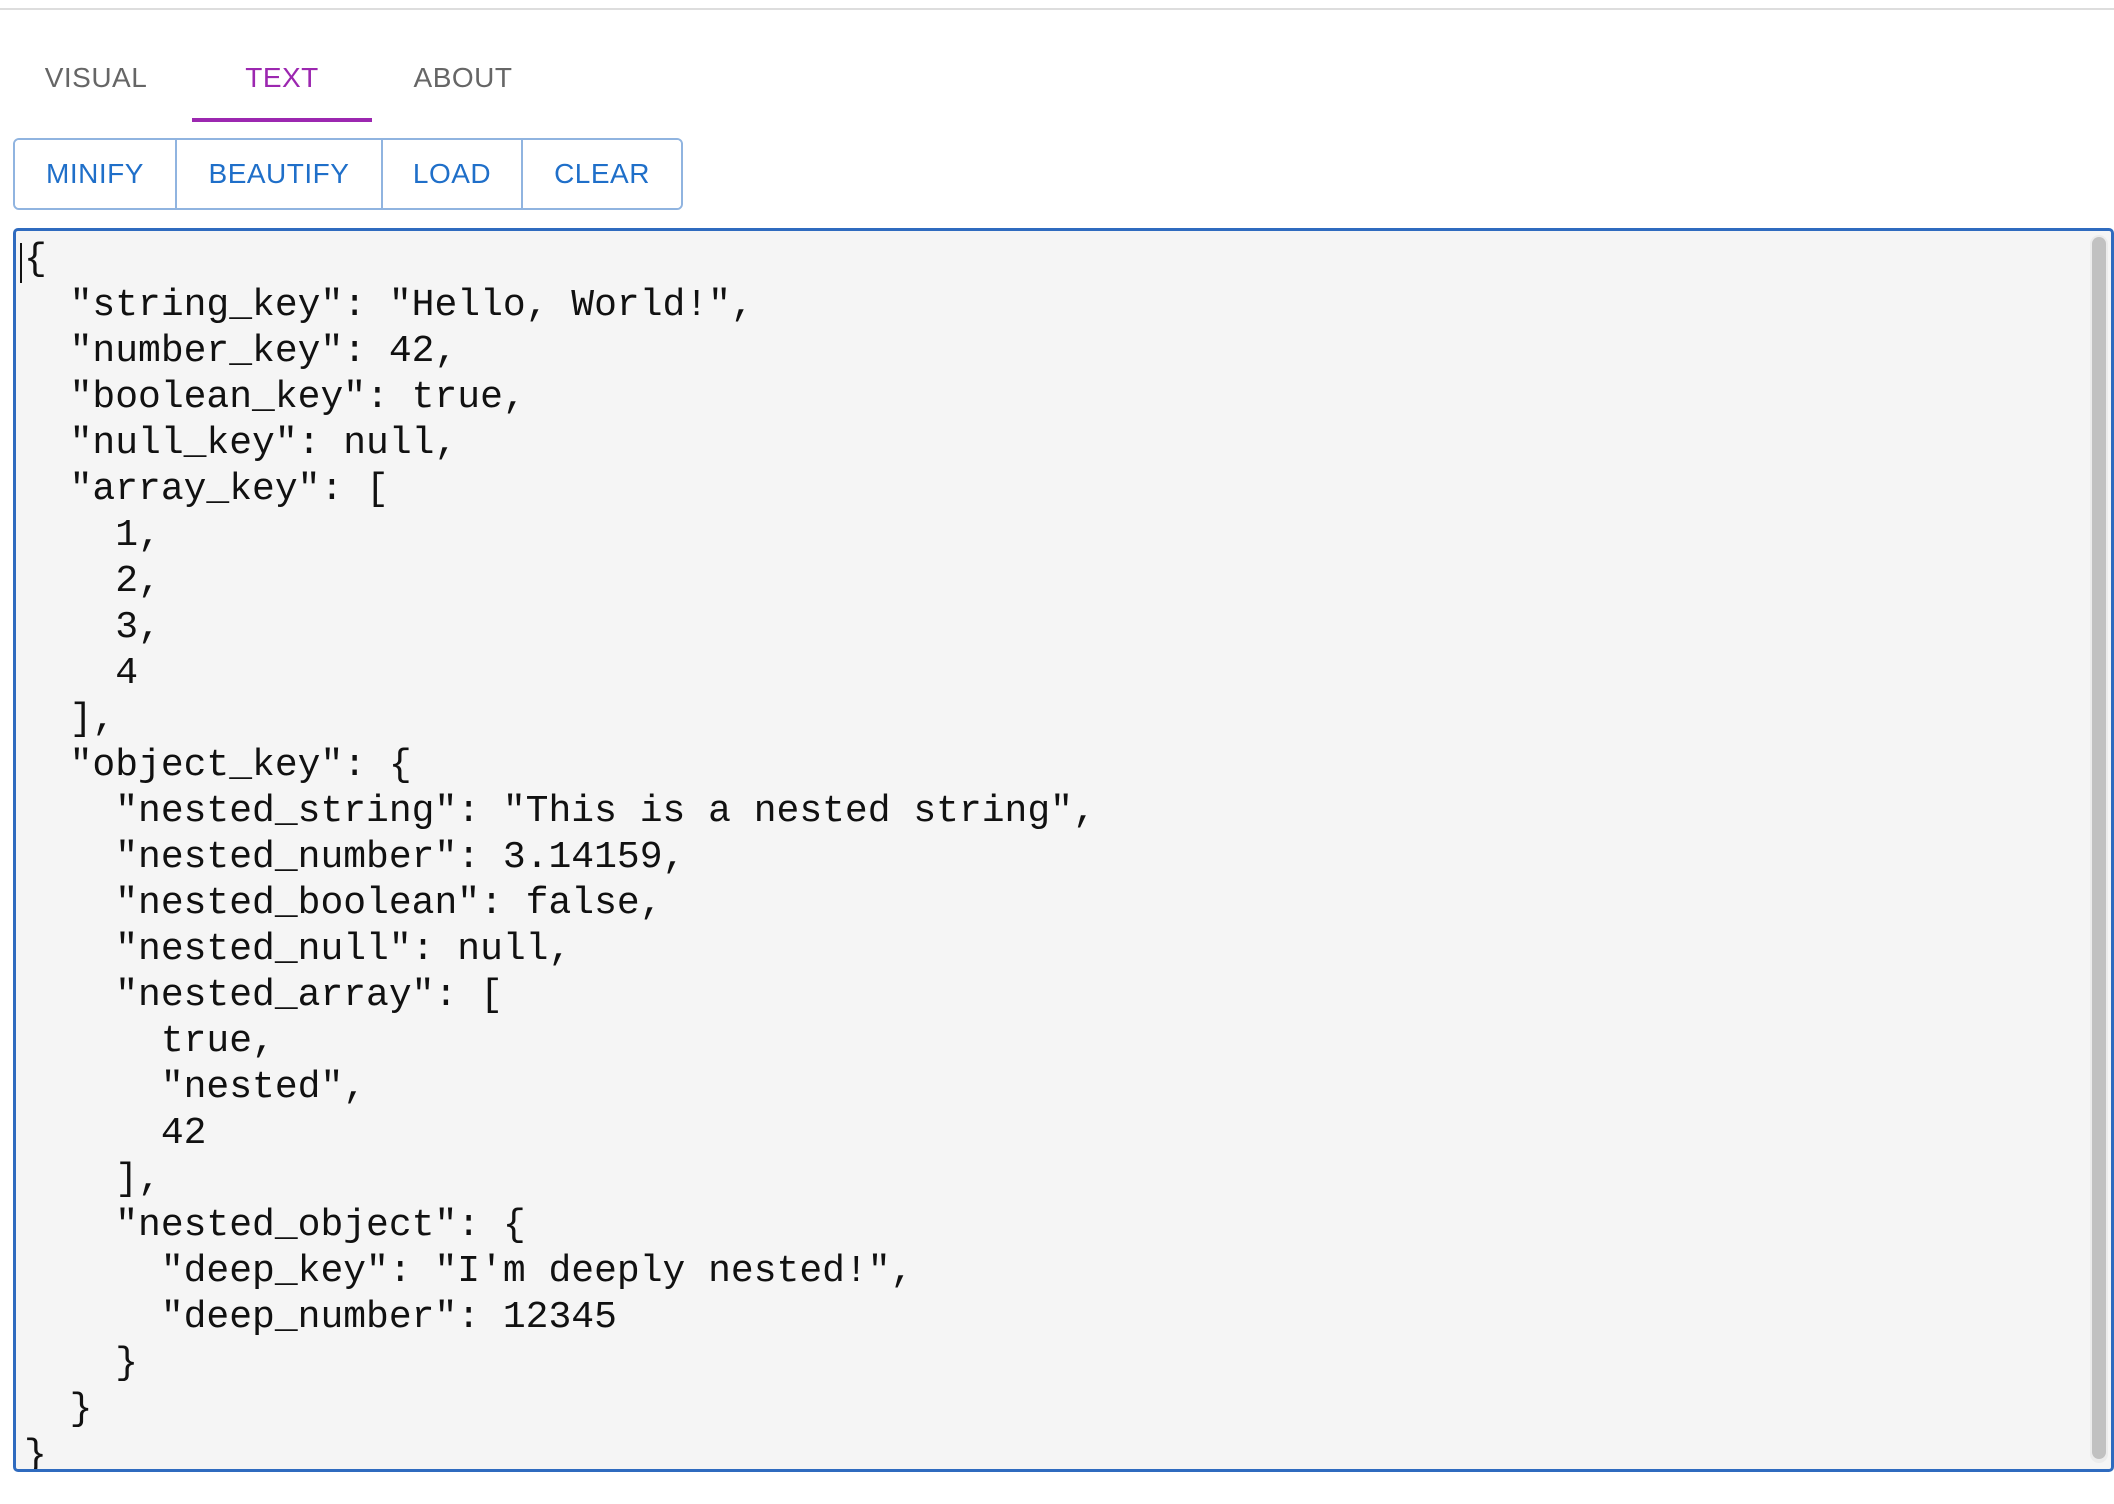  I want to click on editor-scrollbar, so click(2099, 849).